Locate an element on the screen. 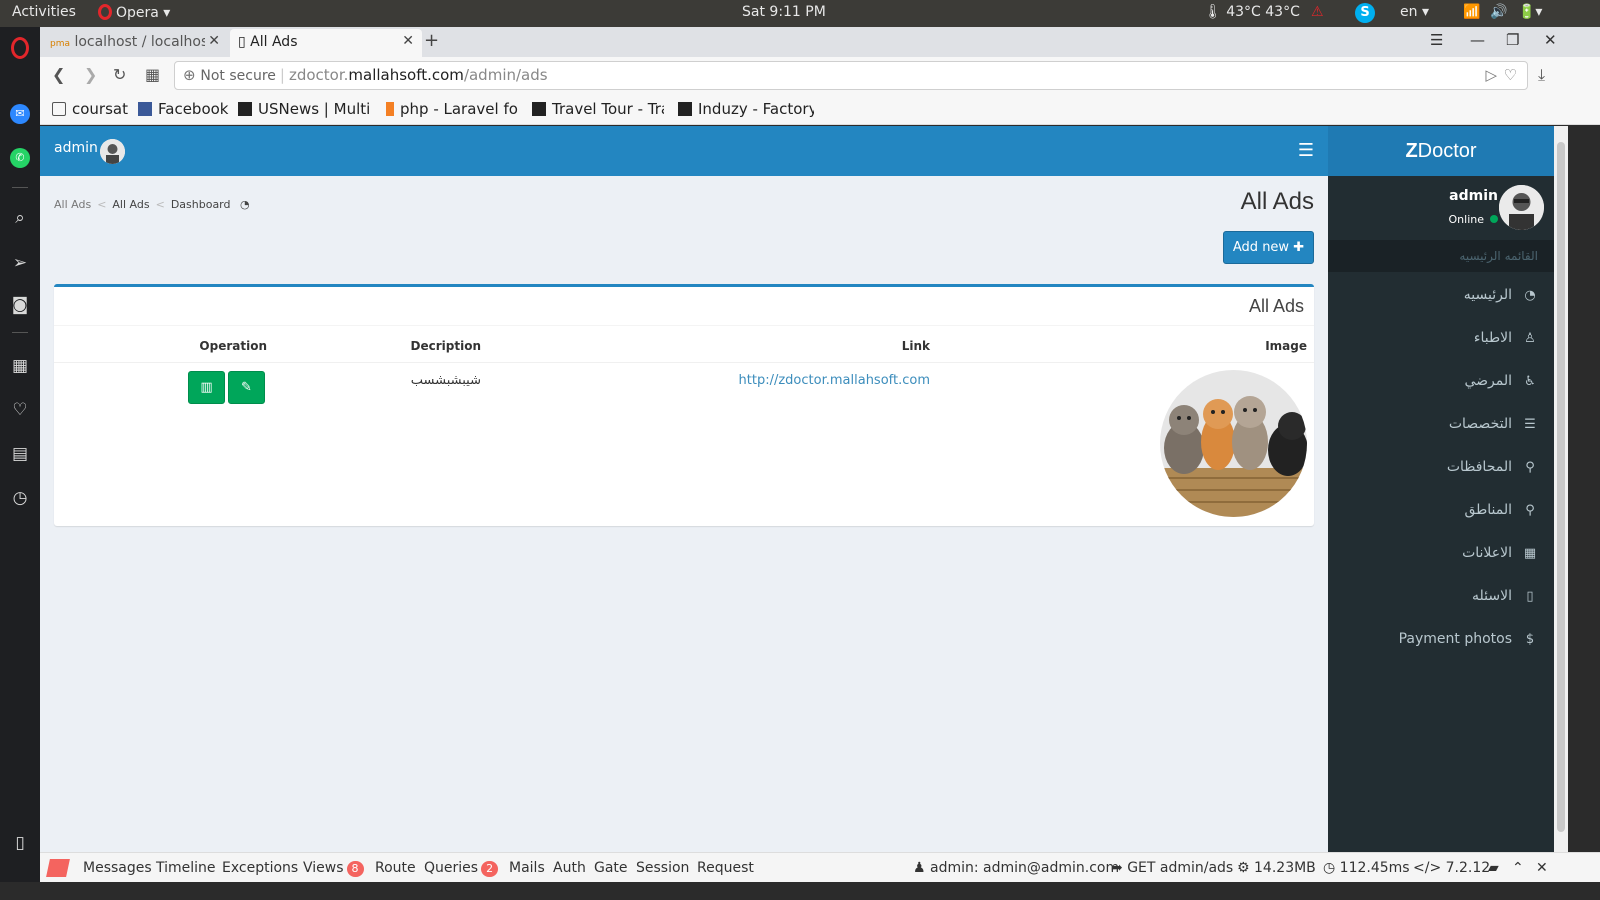 This screenshot has width=1600, height=900. page-scrollbar is located at coordinates (1561, 489).